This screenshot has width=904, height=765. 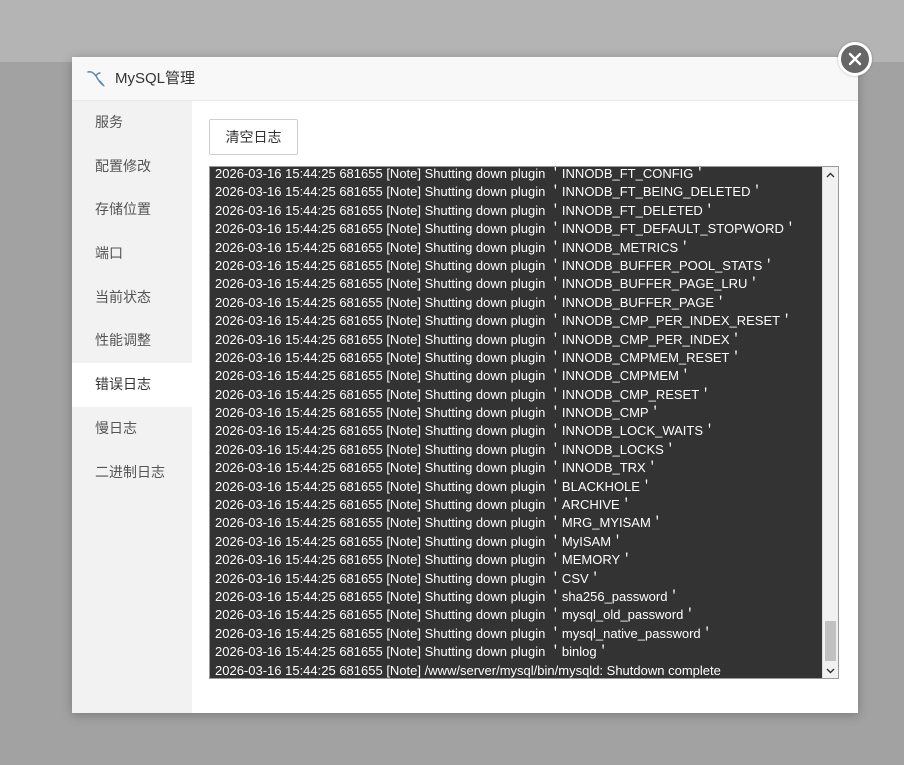 I want to click on sidebar-item-status: 当前状态, so click(x=132, y=298).